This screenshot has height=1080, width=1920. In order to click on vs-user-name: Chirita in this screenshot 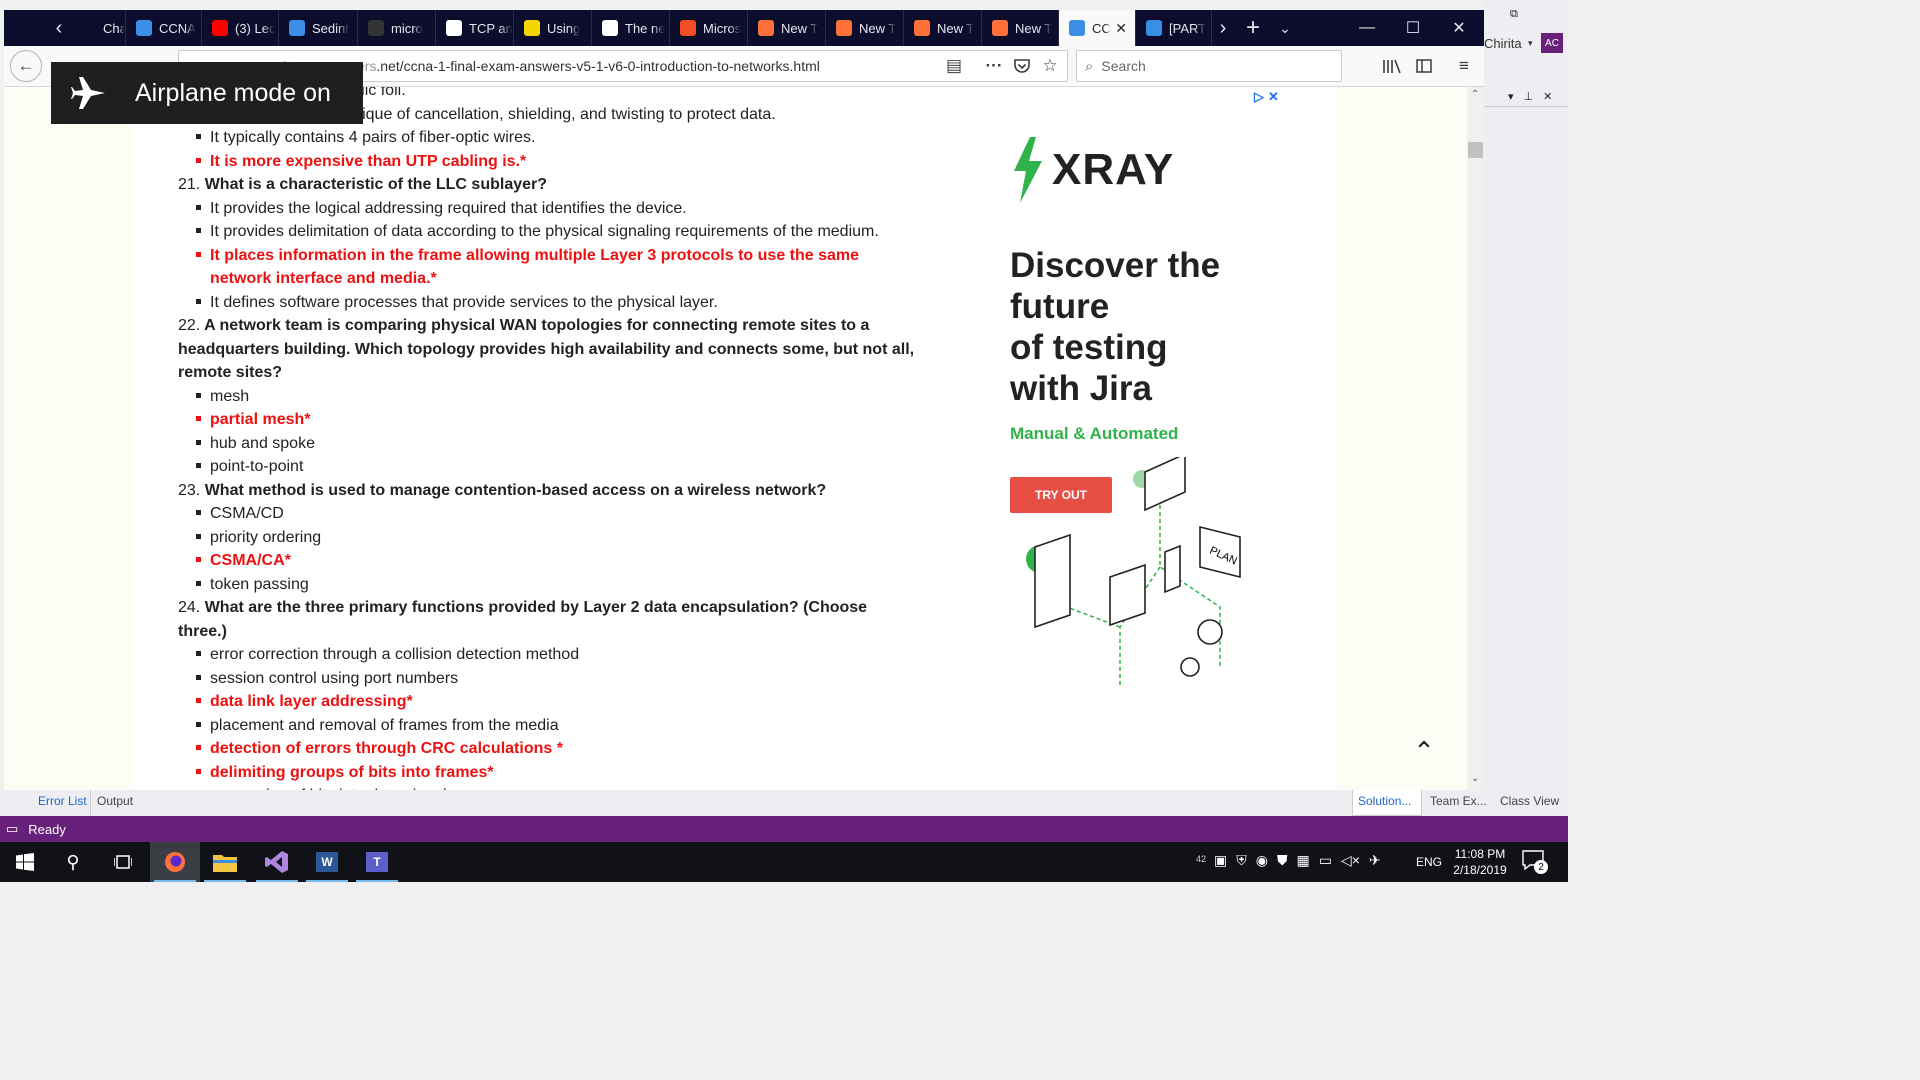, I will do `click(1503, 43)`.